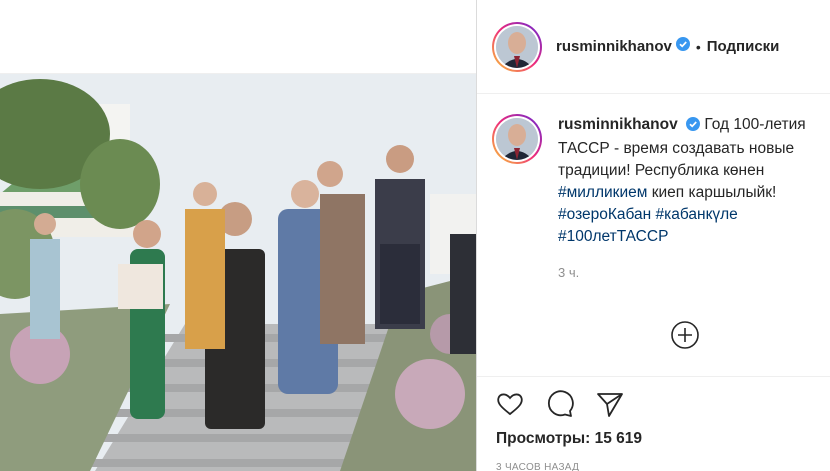 This screenshot has height=471, width=830. I want to click on author-avatar, so click(517, 46).